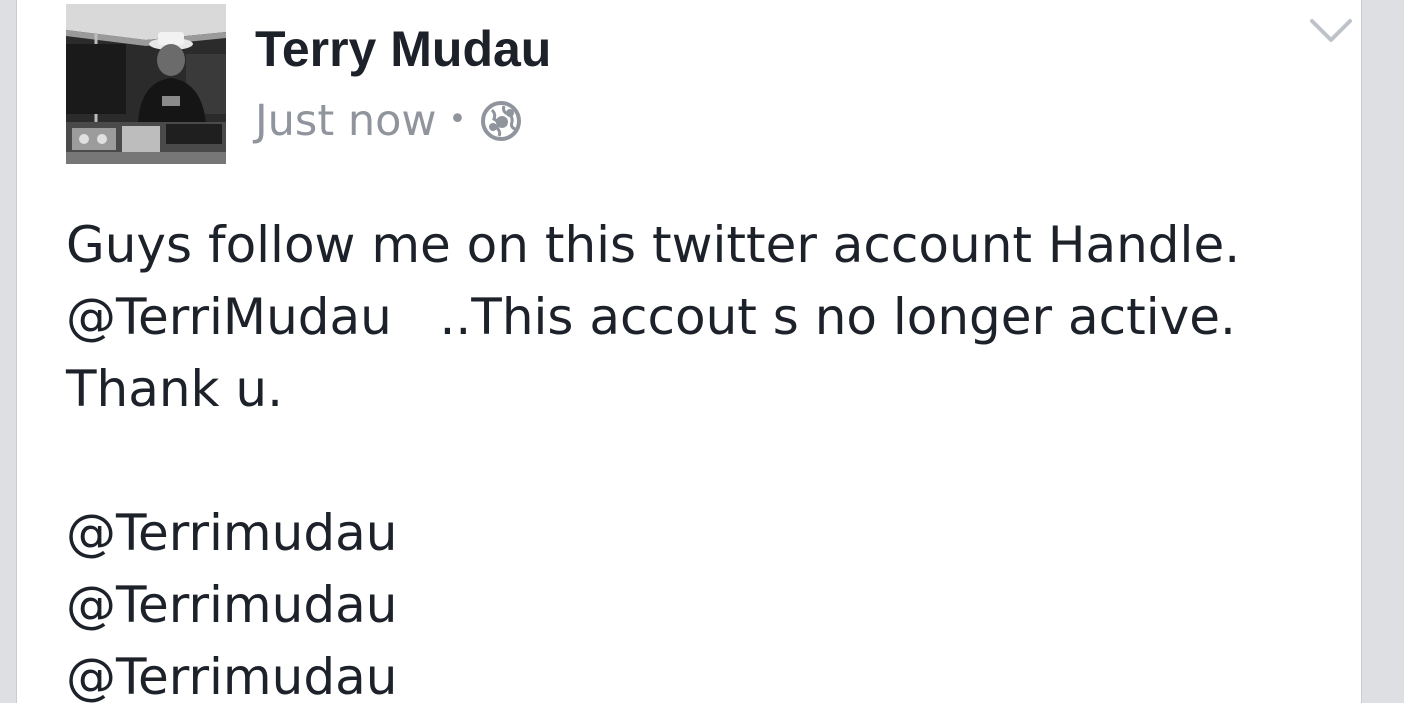 This screenshot has height=703, width=1404. I want to click on post-line-blank, so click(701, 461).